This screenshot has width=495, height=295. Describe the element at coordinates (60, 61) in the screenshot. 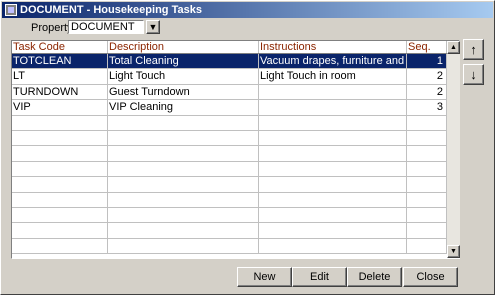

I see `cell-task-code: TOTCLEAN` at that location.